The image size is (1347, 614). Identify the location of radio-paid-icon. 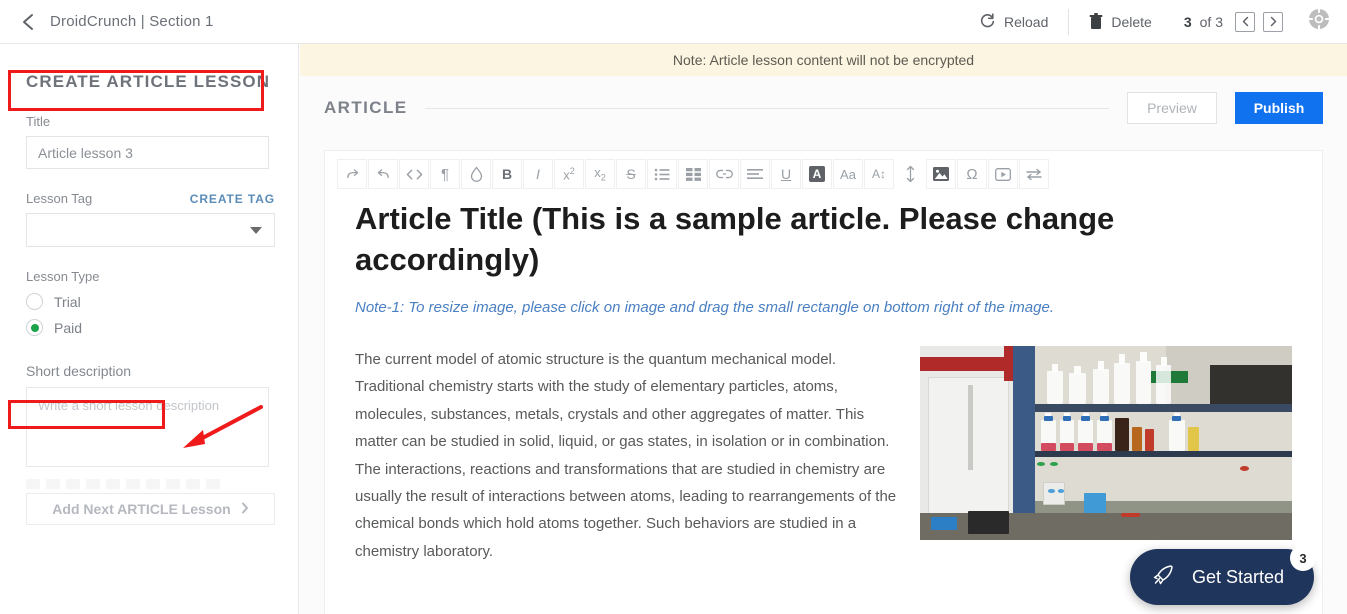
(34, 327).